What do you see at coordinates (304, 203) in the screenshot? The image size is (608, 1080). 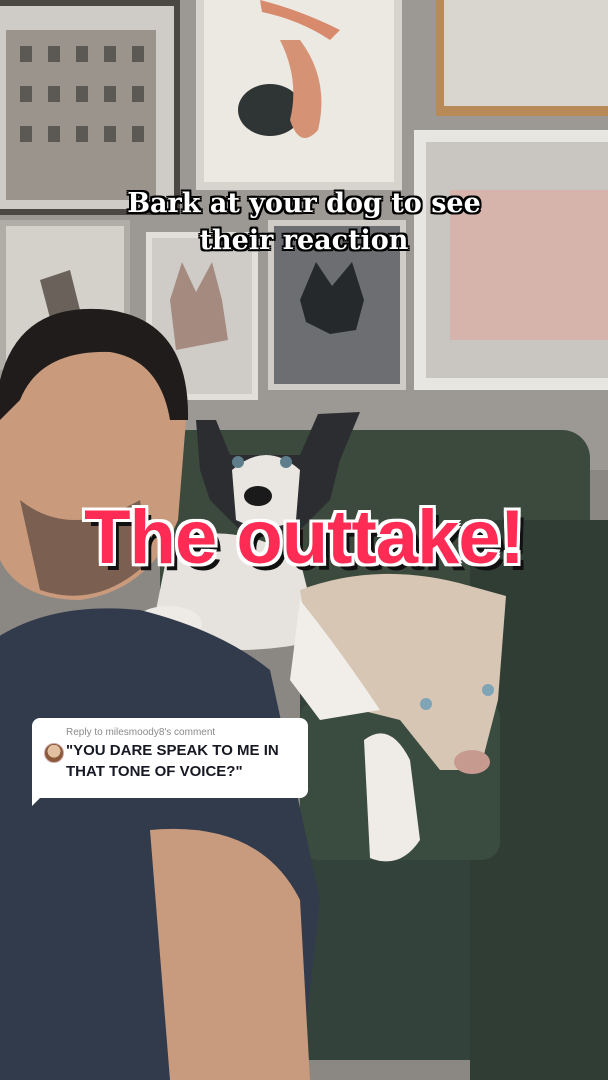 I see `caption-line-1: Bark at your dog to see` at bounding box center [304, 203].